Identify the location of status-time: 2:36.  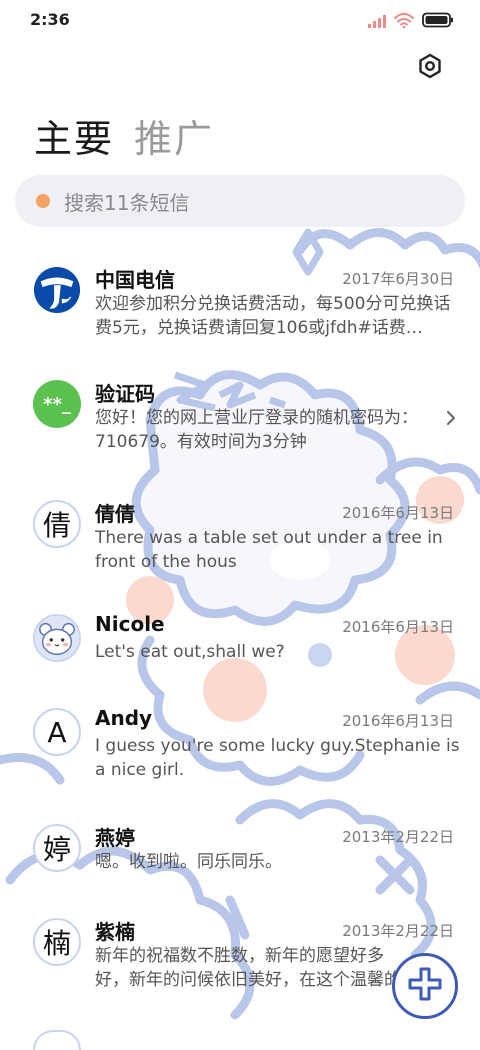
(50, 19).